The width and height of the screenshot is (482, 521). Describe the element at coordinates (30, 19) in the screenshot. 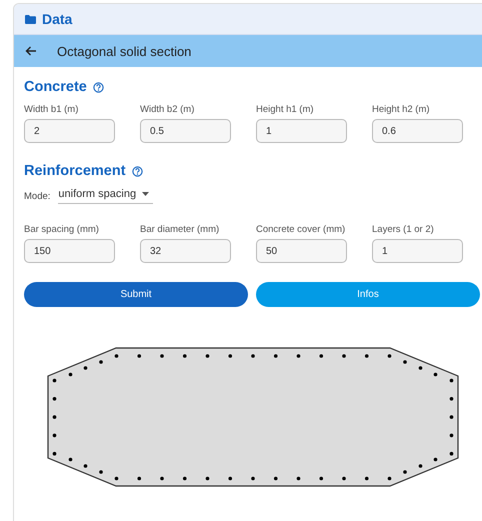

I see `folder-icon` at that location.